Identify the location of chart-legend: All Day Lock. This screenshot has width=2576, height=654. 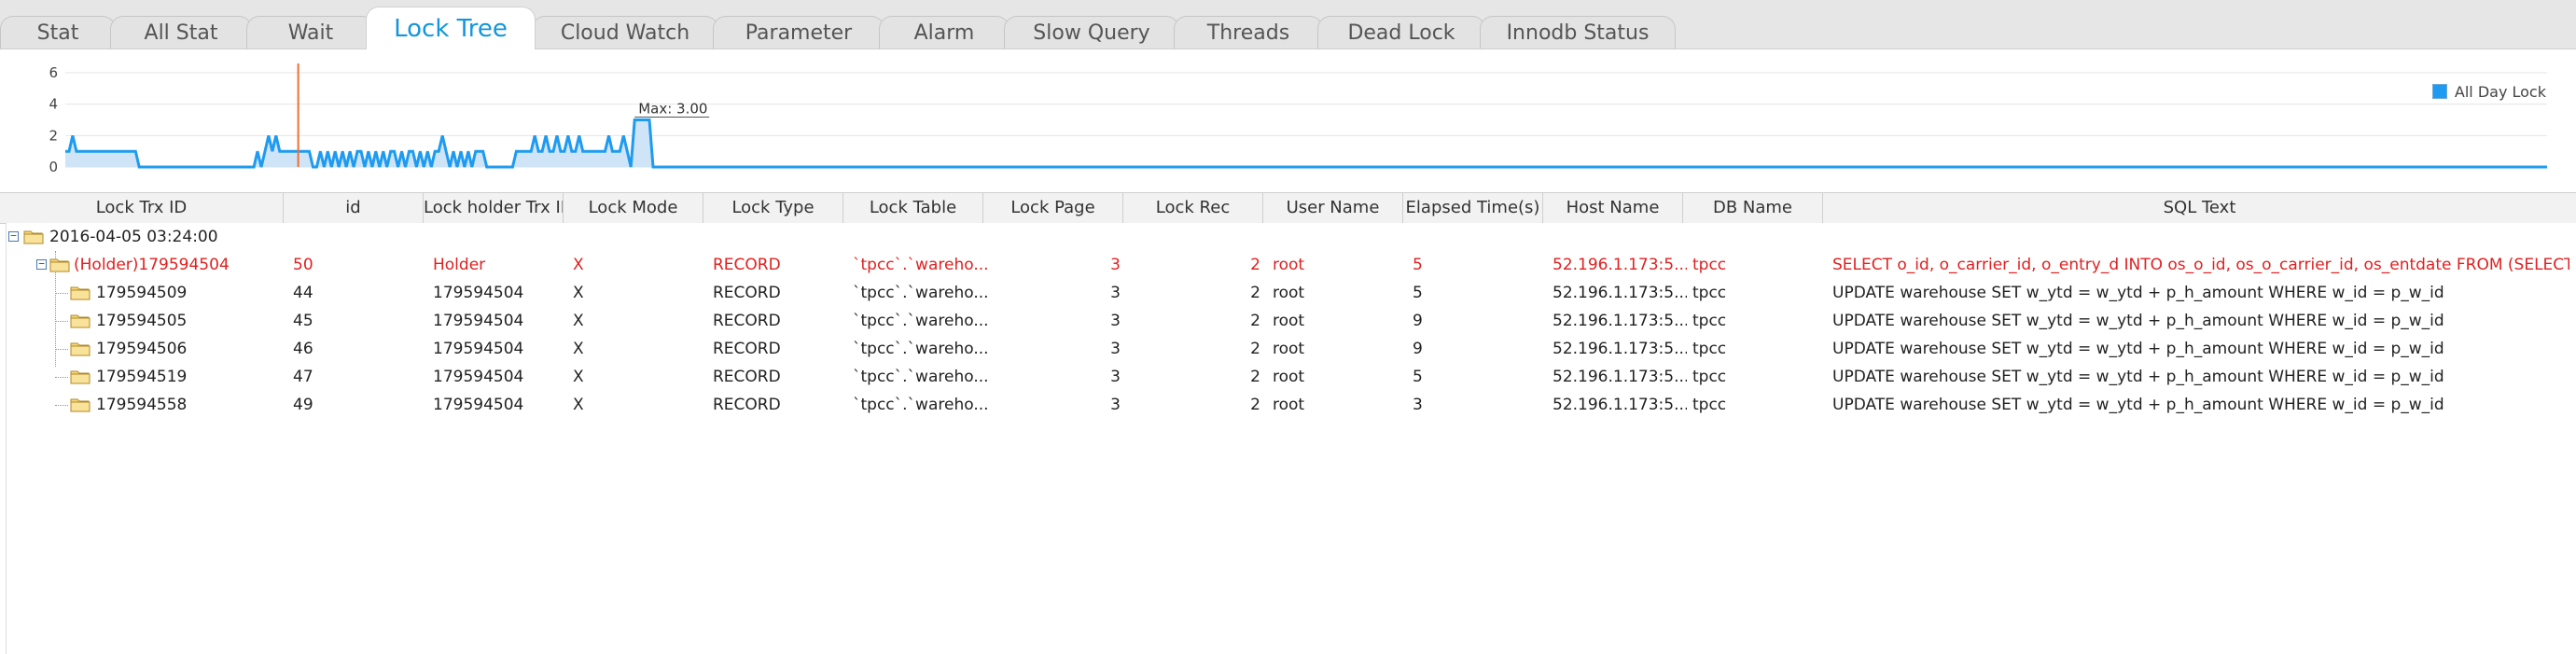
(2488, 91).